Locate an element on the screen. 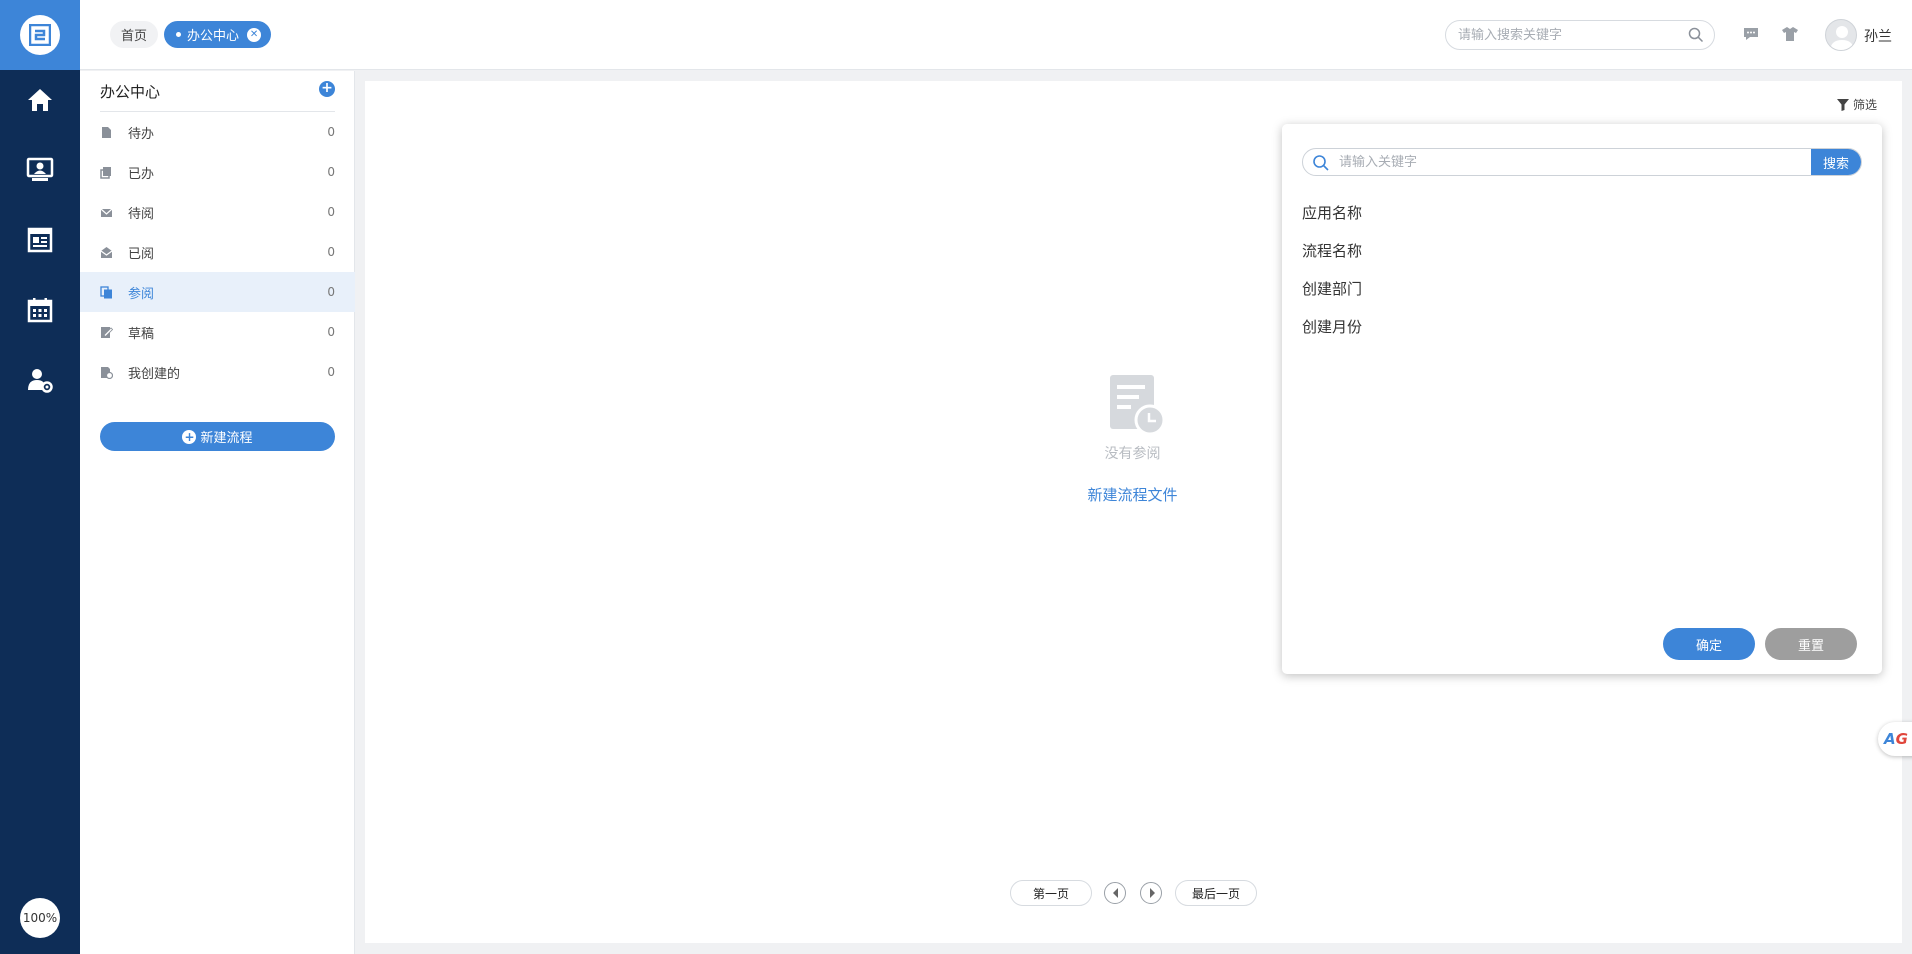  sidebar-item-reference: 参阅 0 is located at coordinates (217, 292).